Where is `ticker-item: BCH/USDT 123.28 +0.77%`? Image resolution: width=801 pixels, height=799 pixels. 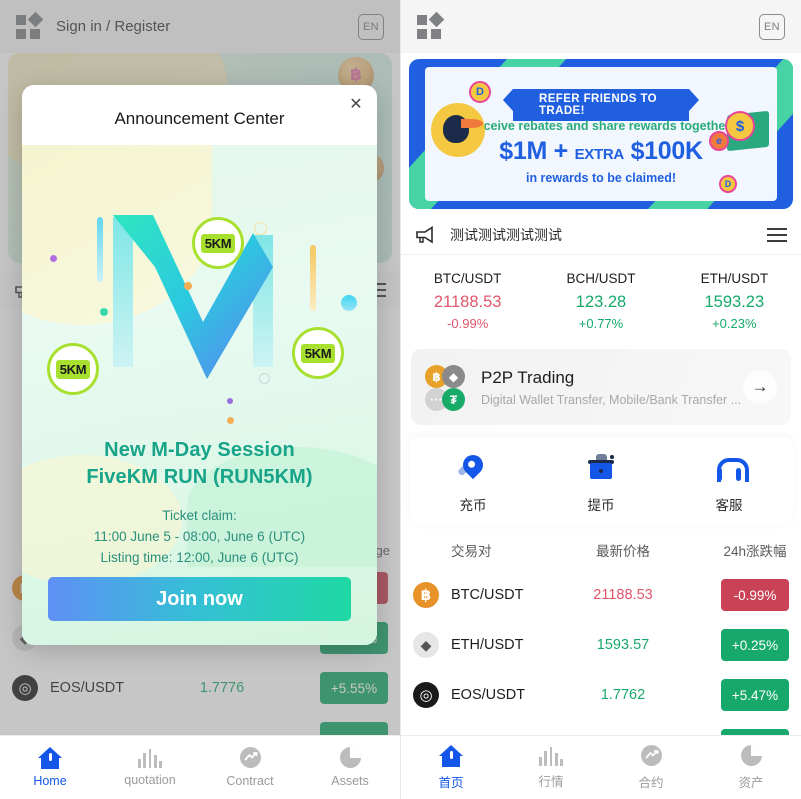 ticker-item: BCH/USDT 123.28 +0.77% is located at coordinates (600, 301).